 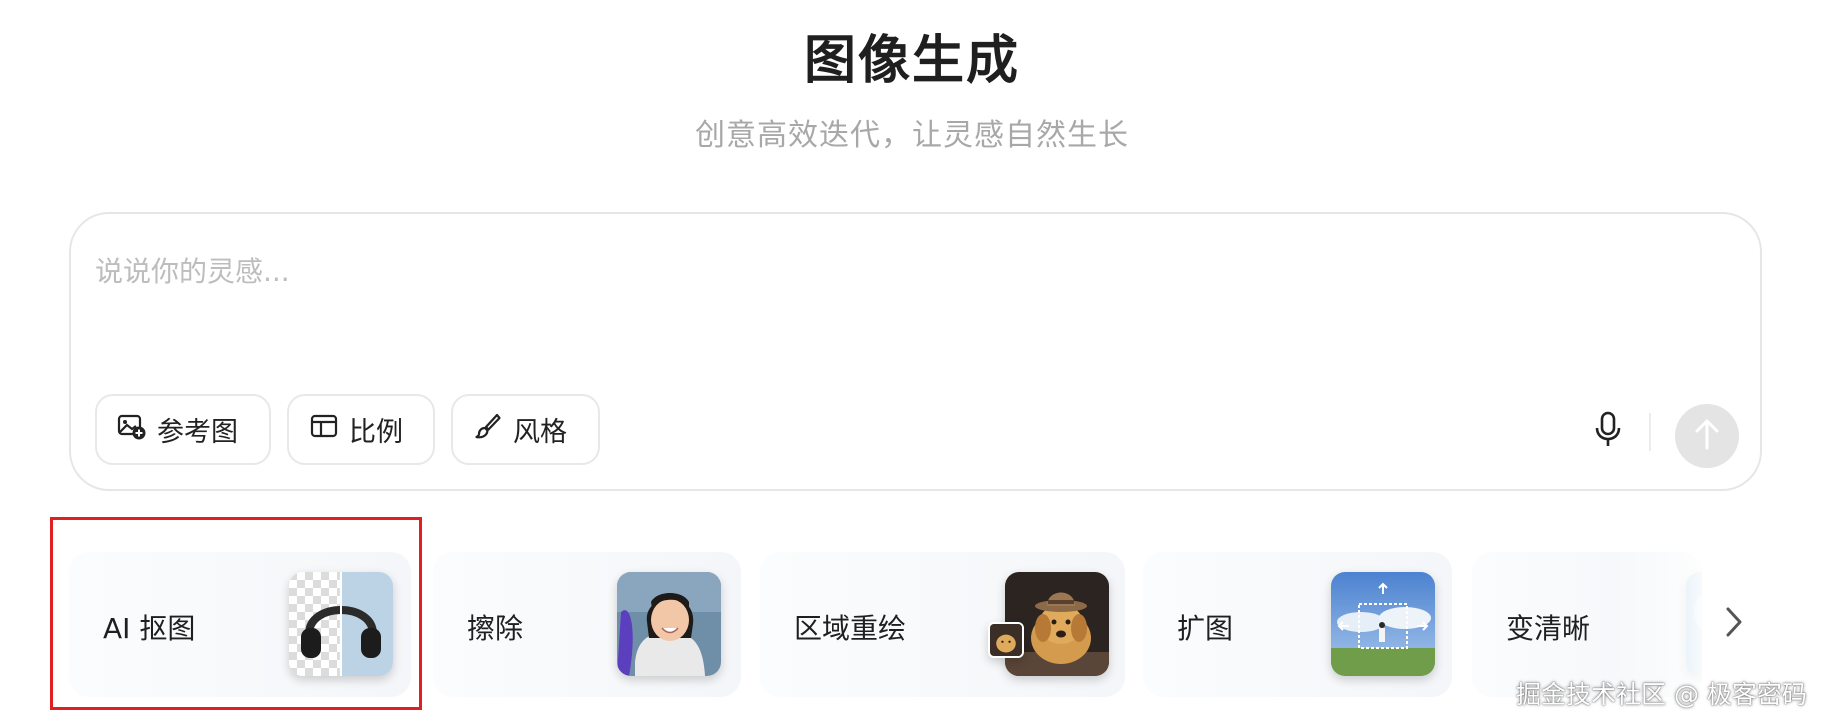 I want to click on ratio-button: 比例, so click(x=361, y=429).